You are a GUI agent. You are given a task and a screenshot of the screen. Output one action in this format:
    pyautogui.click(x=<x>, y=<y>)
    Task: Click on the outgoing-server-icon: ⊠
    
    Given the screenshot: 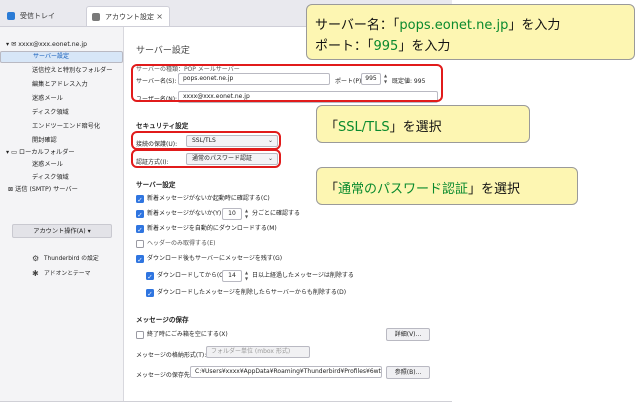 What is the action you would take?
    pyautogui.click(x=11, y=189)
    